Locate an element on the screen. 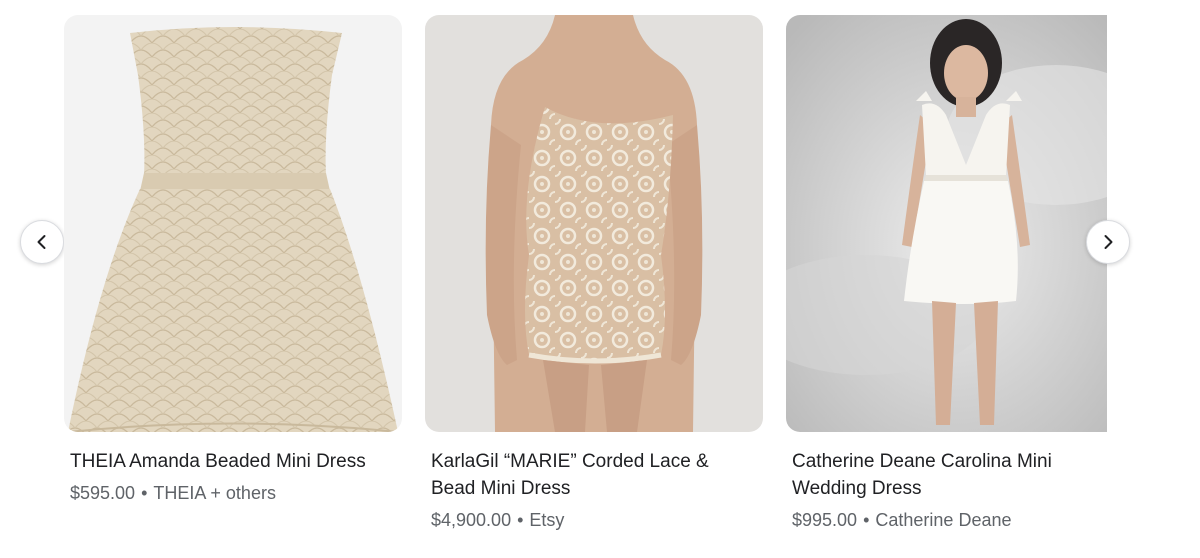 This screenshot has height=558, width=1200. chevron-right-icon is located at coordinates (1108, 242).